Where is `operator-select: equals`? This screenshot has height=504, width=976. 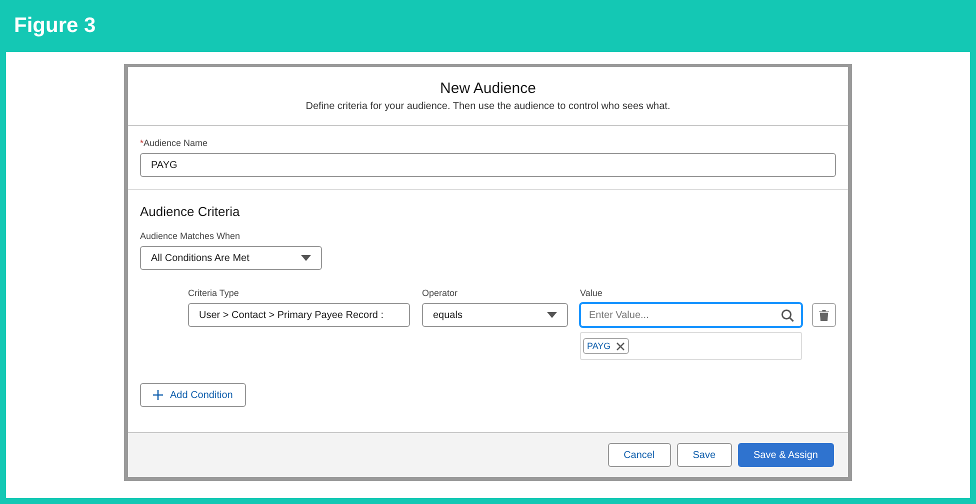
operator-select: equals is located at coordinates (495, 315).